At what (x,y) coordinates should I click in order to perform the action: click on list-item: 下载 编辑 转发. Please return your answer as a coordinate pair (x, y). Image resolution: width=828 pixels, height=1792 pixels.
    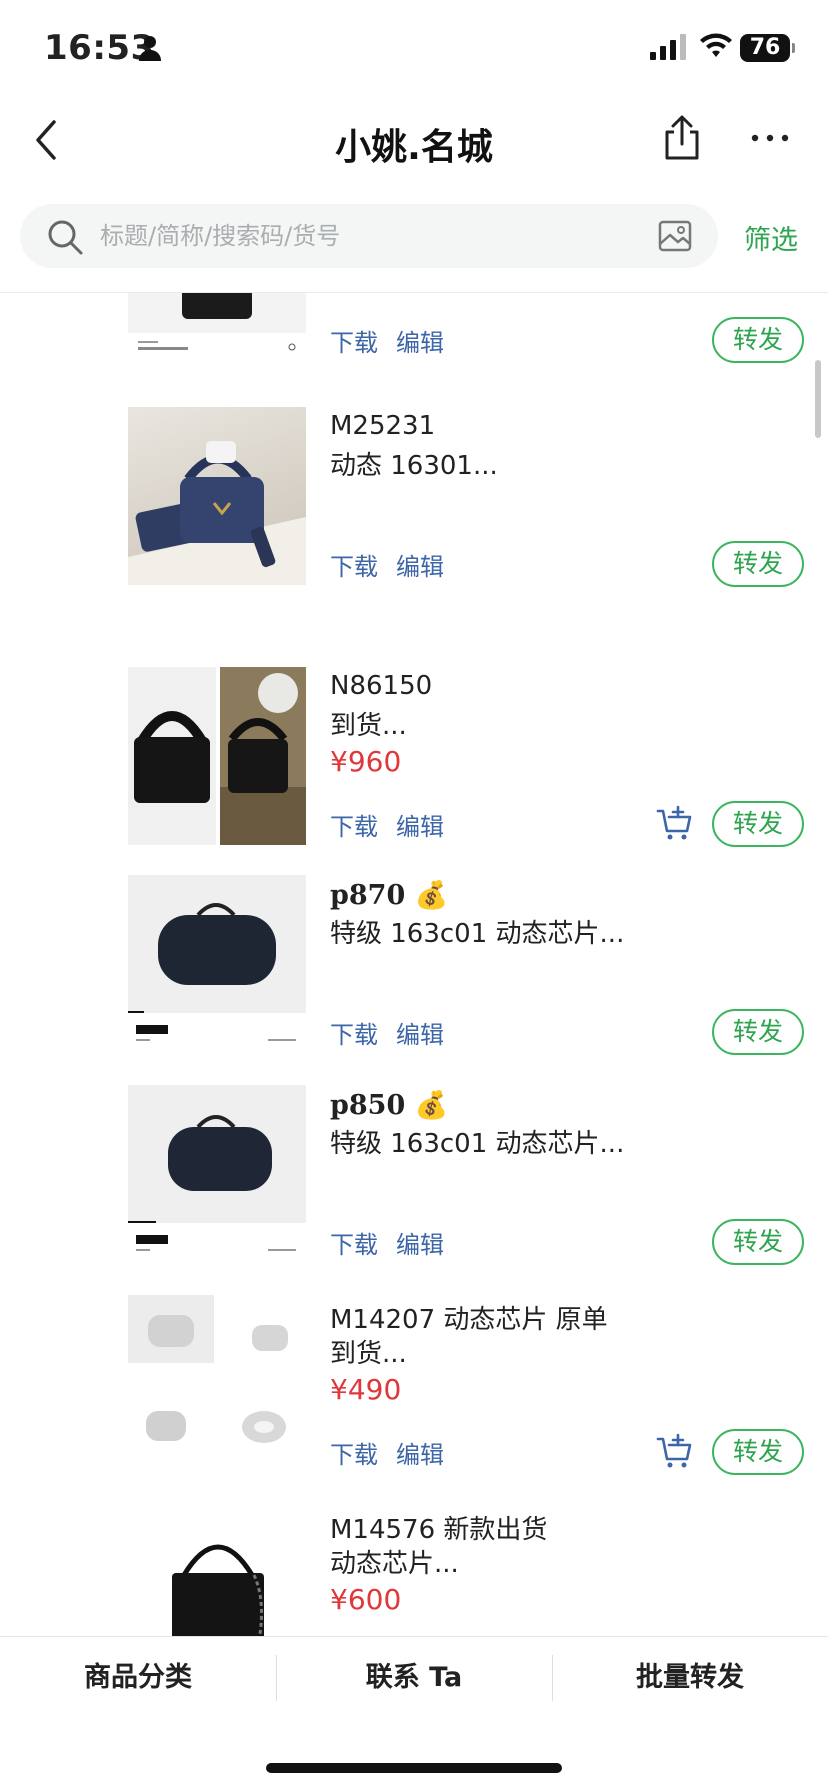
    Looking at the image, I should click on (414, 343).